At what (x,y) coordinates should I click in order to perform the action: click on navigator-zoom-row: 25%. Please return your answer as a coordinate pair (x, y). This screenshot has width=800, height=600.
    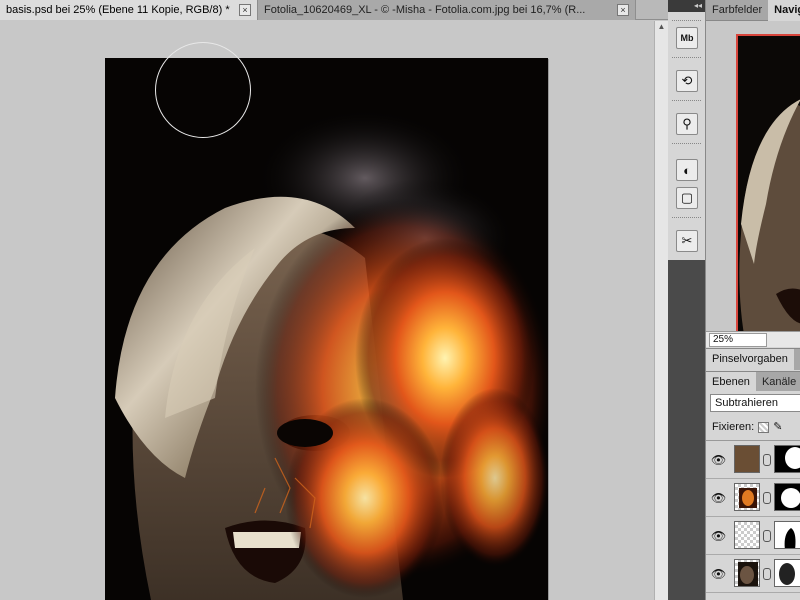
    Looking at the image, I should click on (753, 339).